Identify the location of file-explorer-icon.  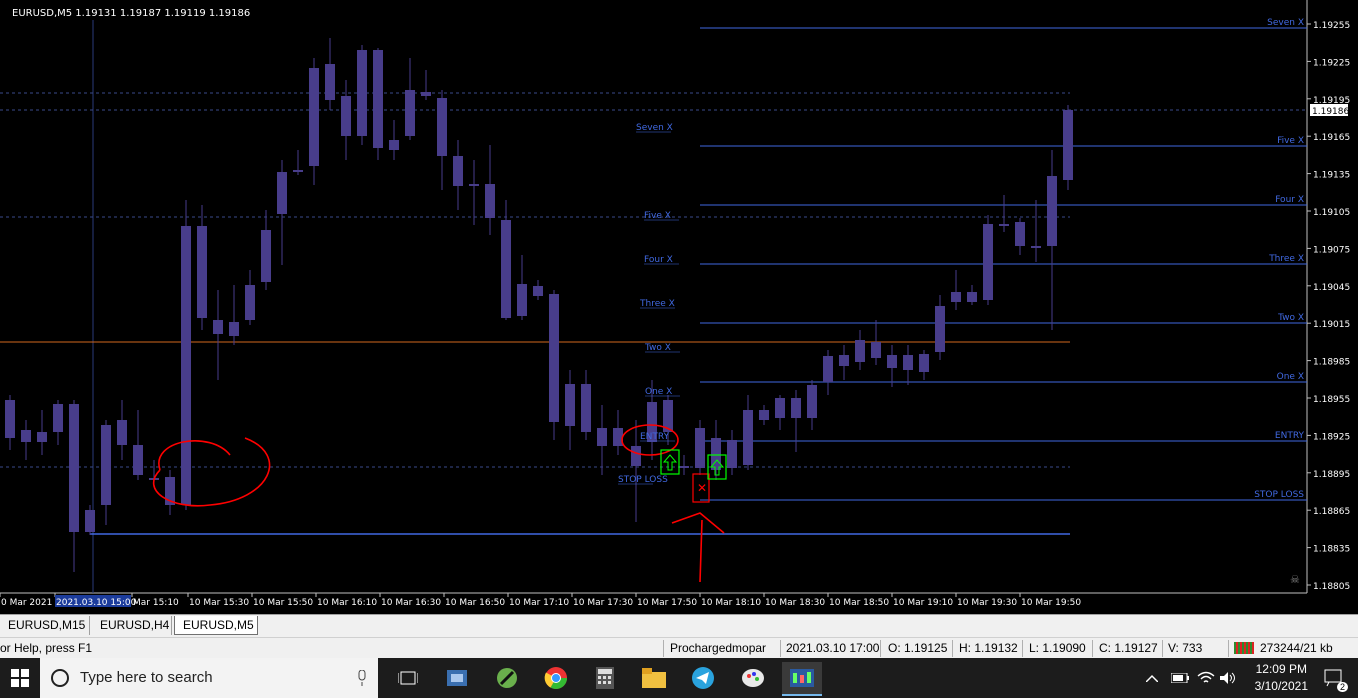
(654, 678).